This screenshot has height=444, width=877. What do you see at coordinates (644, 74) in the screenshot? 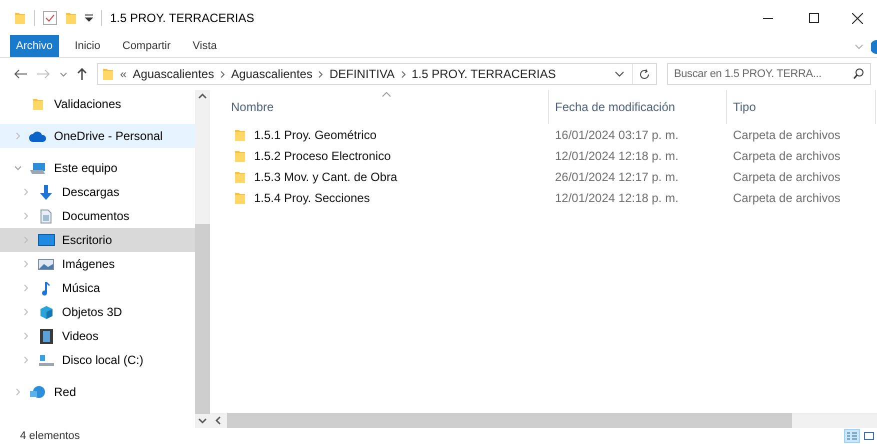
I see `refresh-icon` at bounding box center [644, 74].